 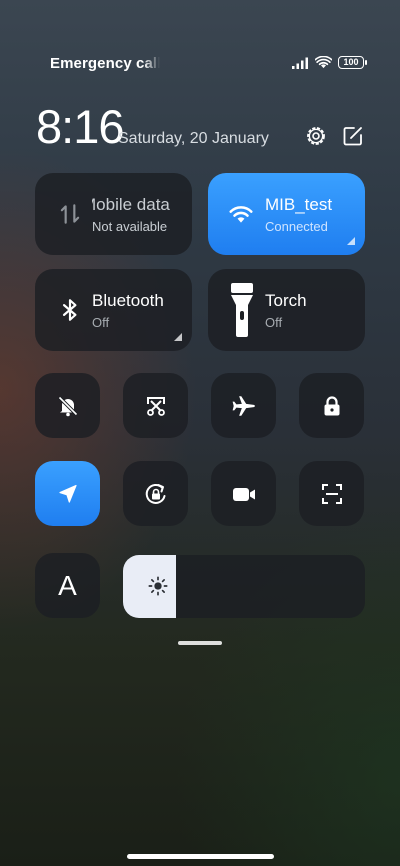 I want to click on mobile-data-subtitle: Not available, so click(x=130, y=226).